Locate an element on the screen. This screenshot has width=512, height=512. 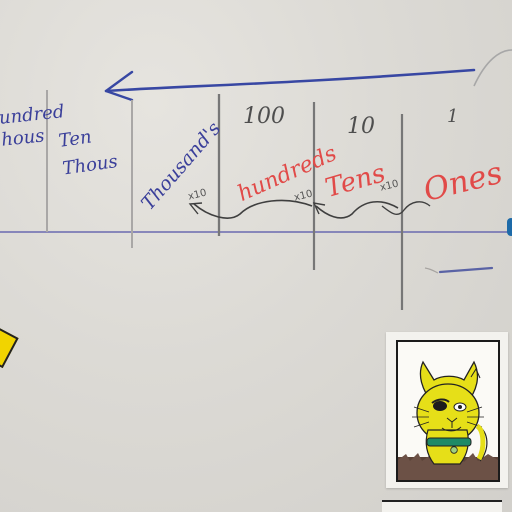
hundreds-number: 100 is located at coordinates (264, 116).